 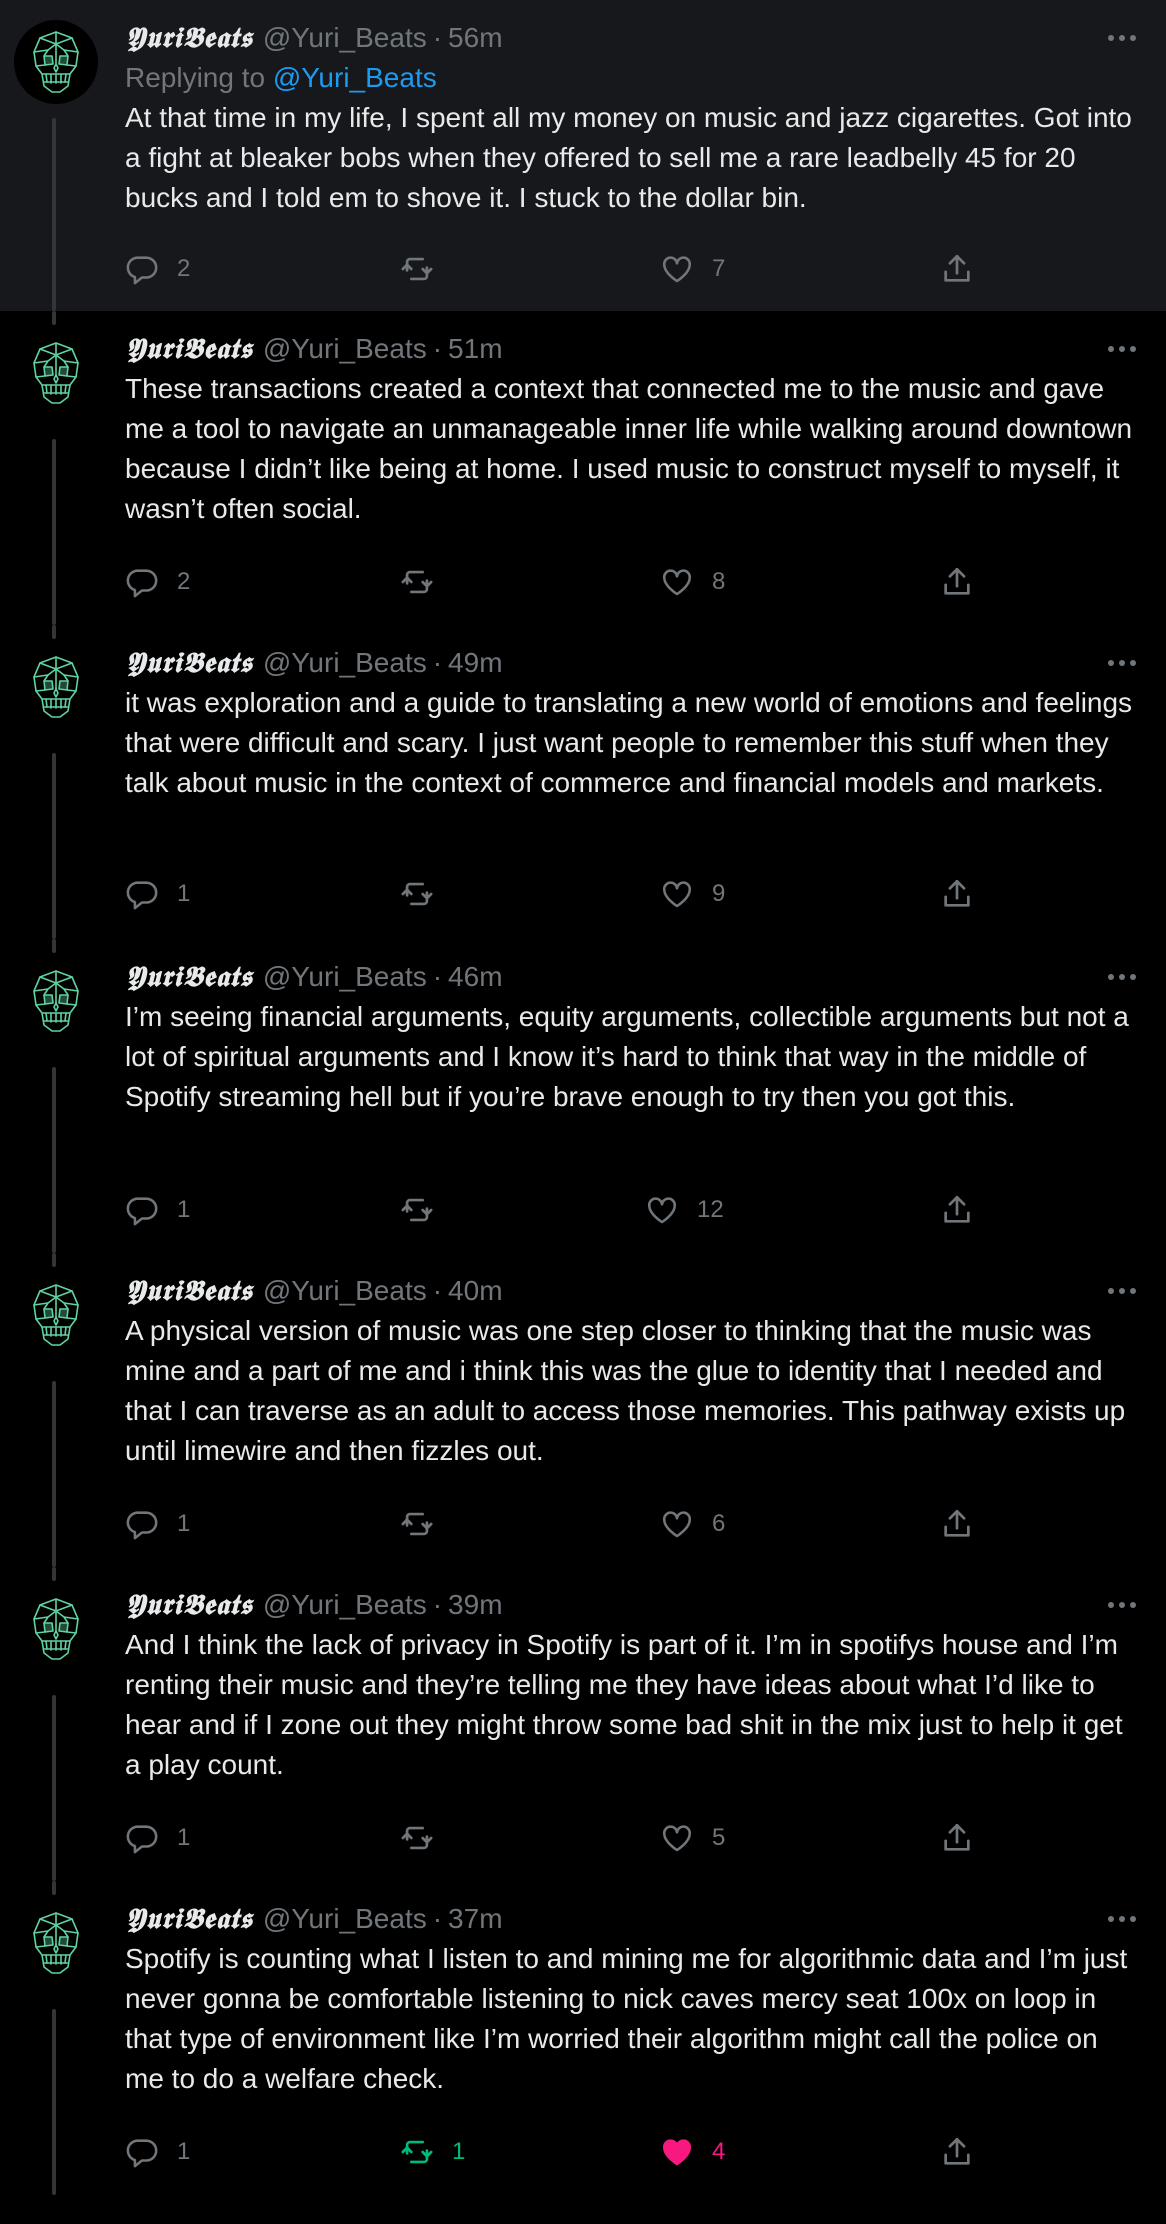 What do you see at coordinates (630, 349) in the screenshot?
I see `tweet-header: 𝖄𝖚𝖗𝖎𝕭𝖊𝖆𝖙𝖘 @Yuri_Beats · 51m` at bounding box center [630, 349].